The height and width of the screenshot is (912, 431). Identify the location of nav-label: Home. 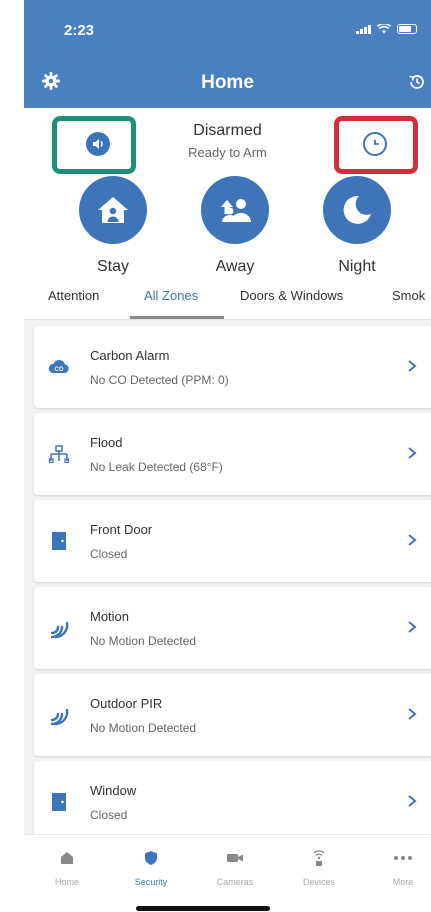
(66, 882).